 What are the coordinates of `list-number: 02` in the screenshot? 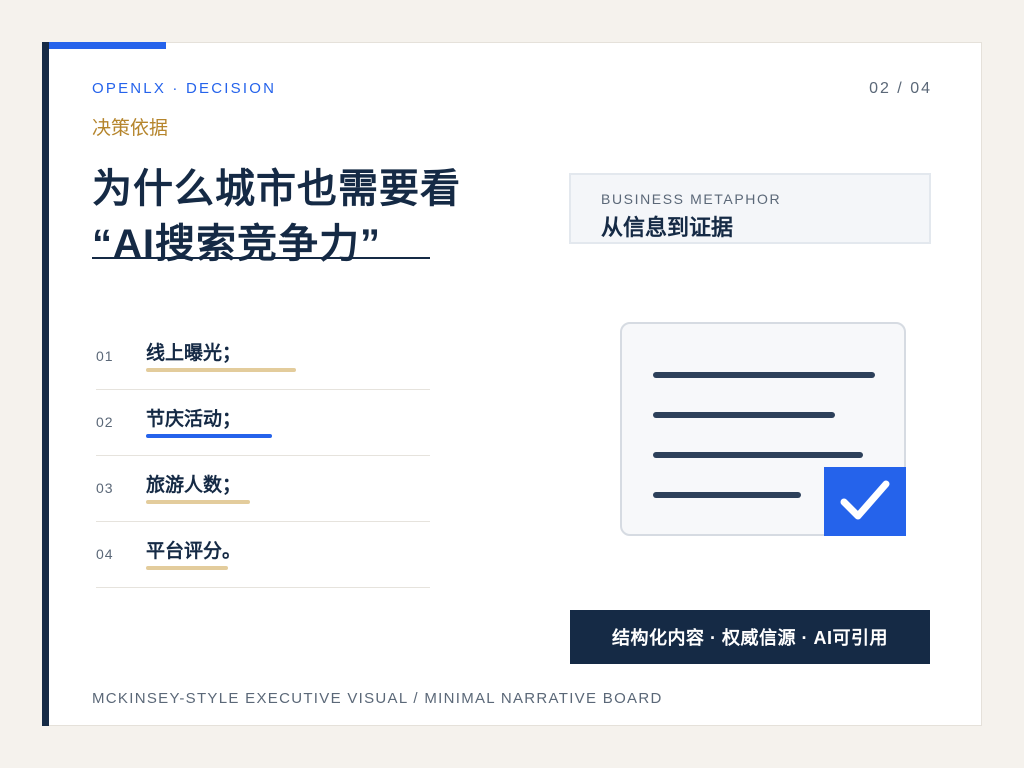 It's located at (105, 422).